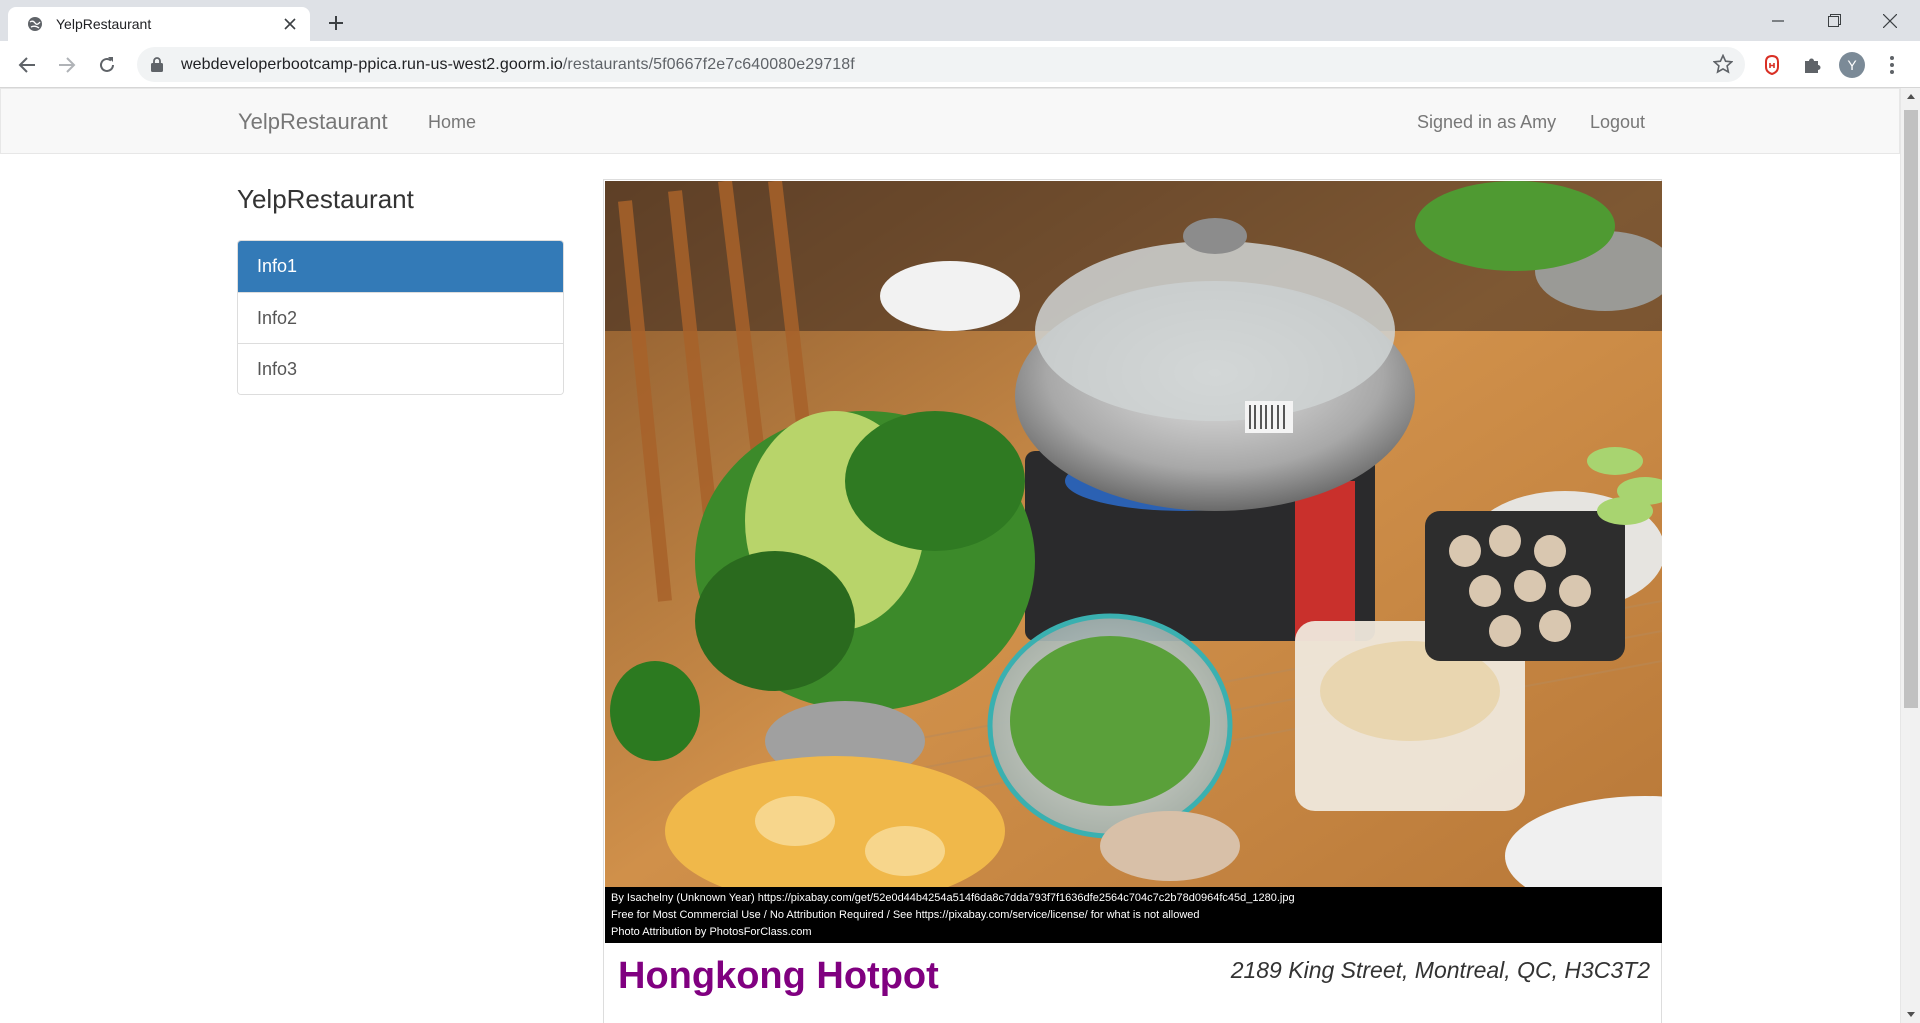  I want to click on puzzle-extensions-icon, so click(1812, 65).